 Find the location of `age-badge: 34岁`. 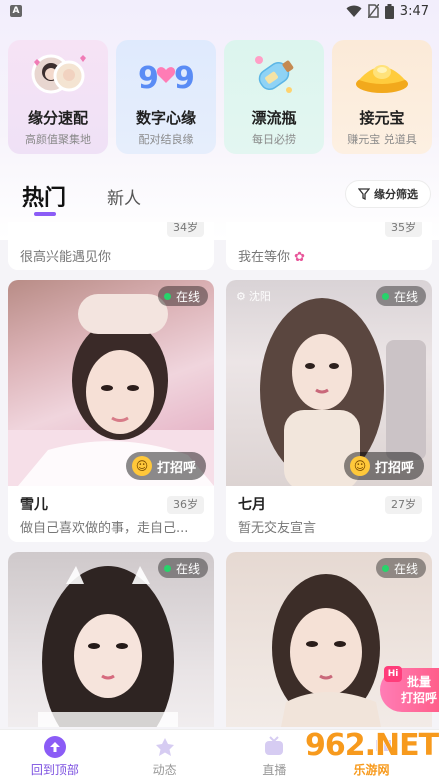

age-badge: 34岁 is located at coordinates (185, 229).